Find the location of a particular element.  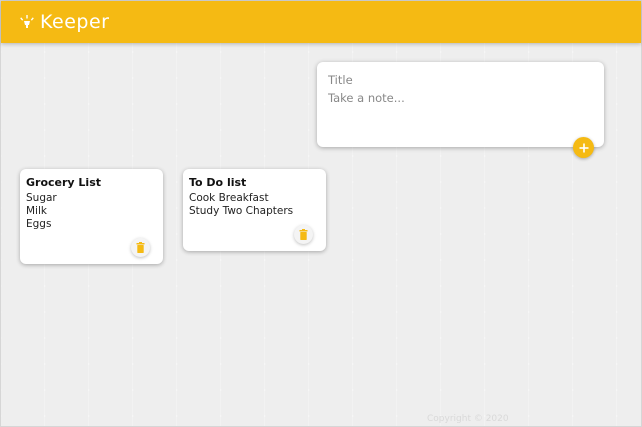

create-note-form is located at coordinates (460, 104).